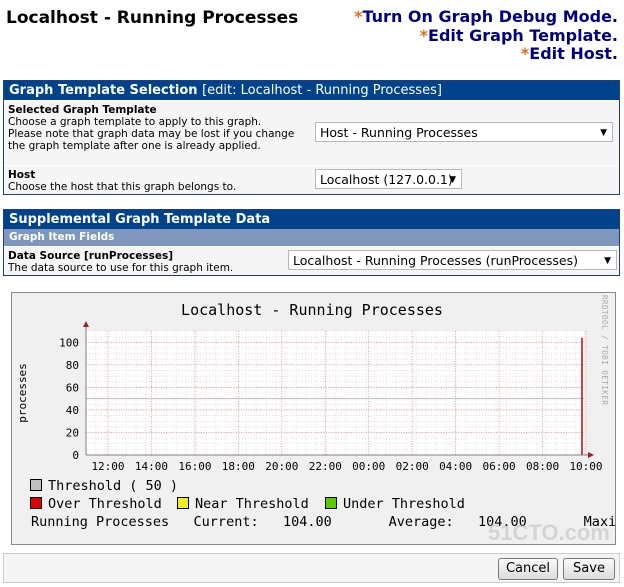 The image size is (624, 587). I want to click on x-axis-arrow, so click(591, 455).